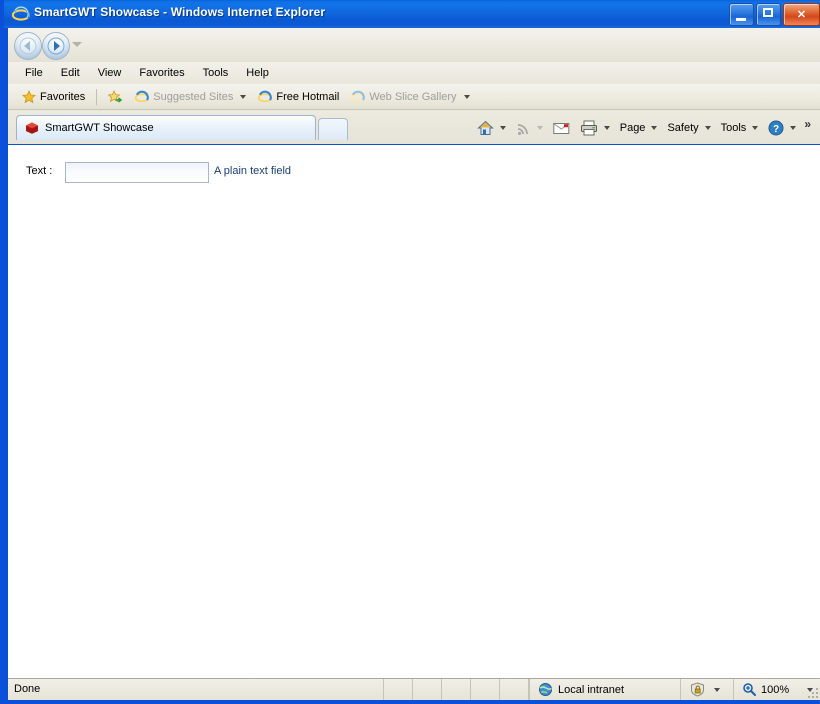  Describe the element at coordinates (99, 128) in the screenshot. I see `tab-label: SmartGWT Showcase` at that location.